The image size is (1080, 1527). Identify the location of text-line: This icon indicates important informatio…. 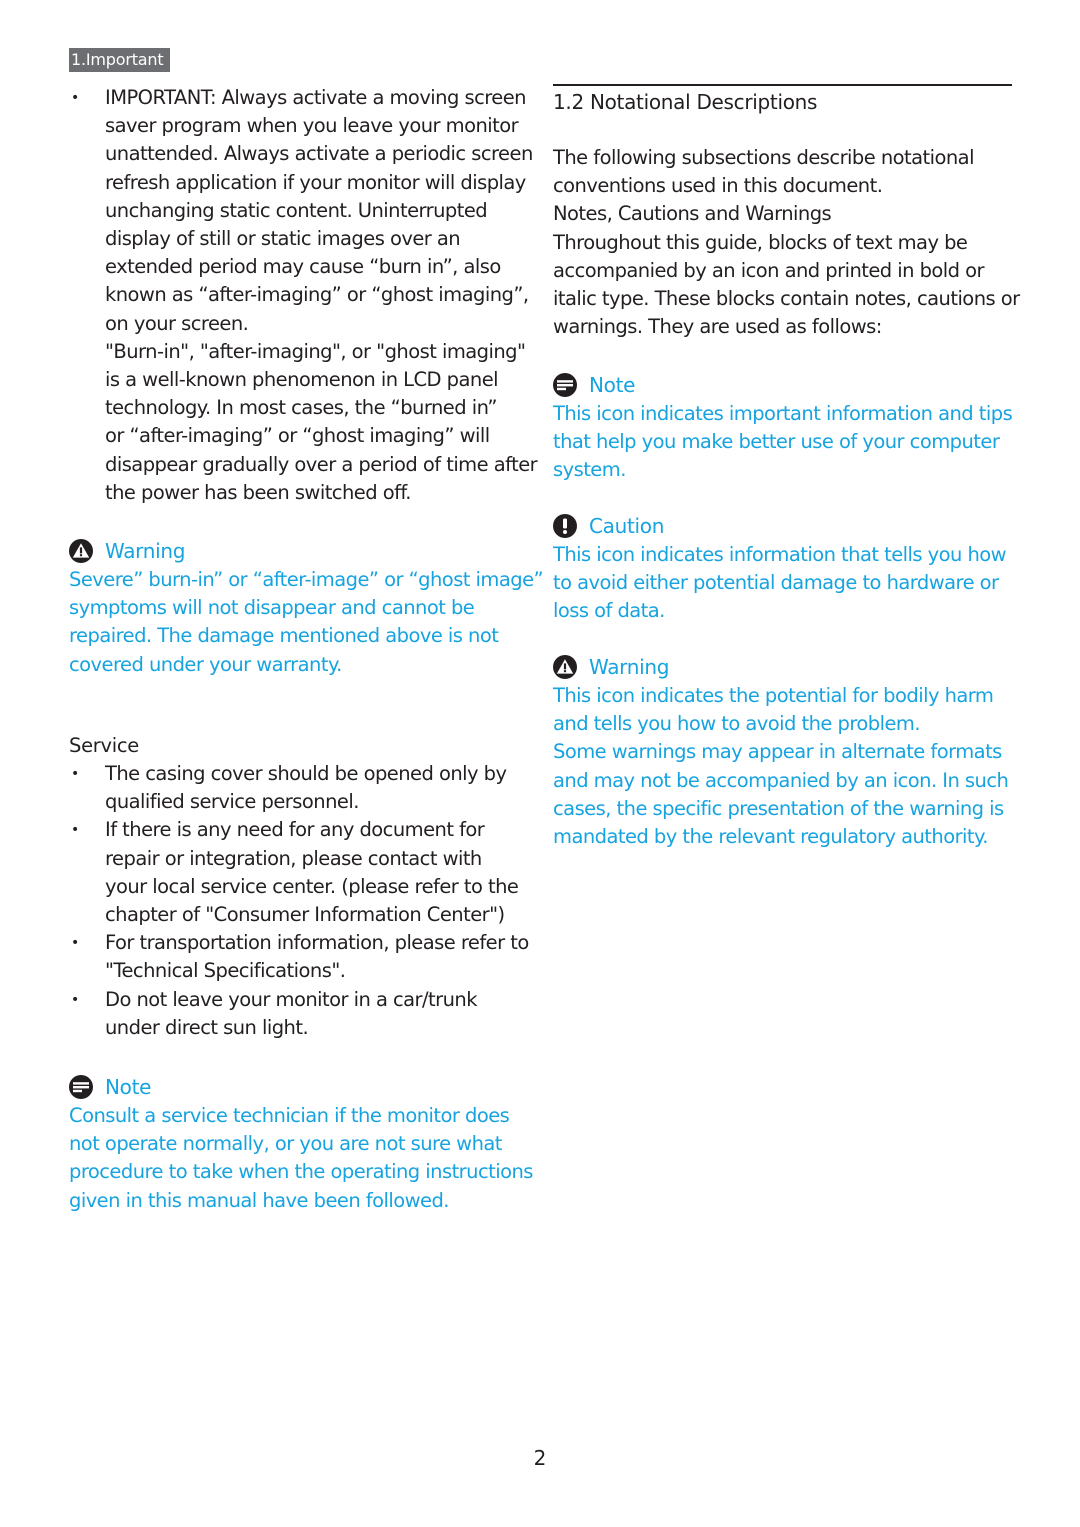
(783, 413).